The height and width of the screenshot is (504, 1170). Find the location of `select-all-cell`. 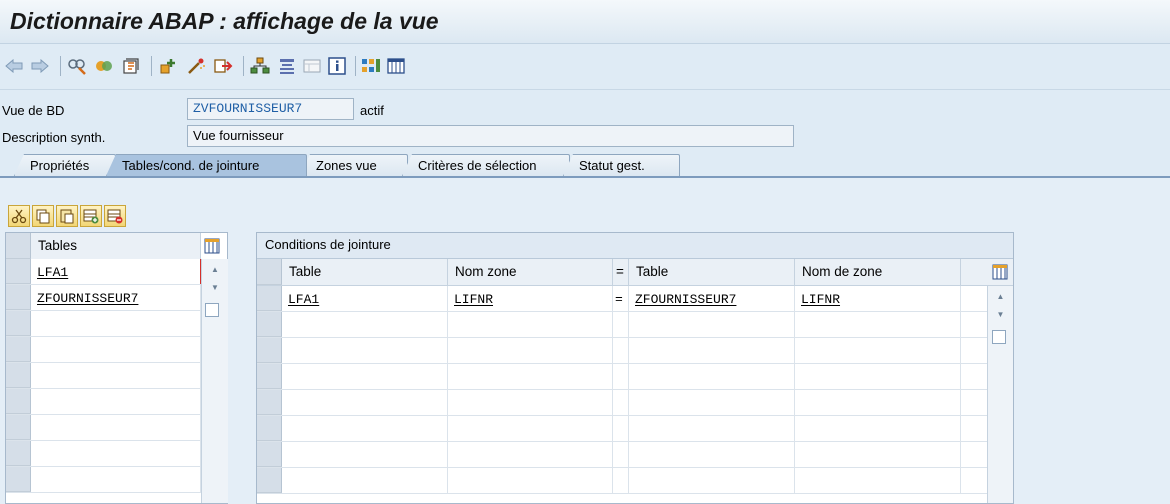

select-all-cell is located at coordinates (18, 246).